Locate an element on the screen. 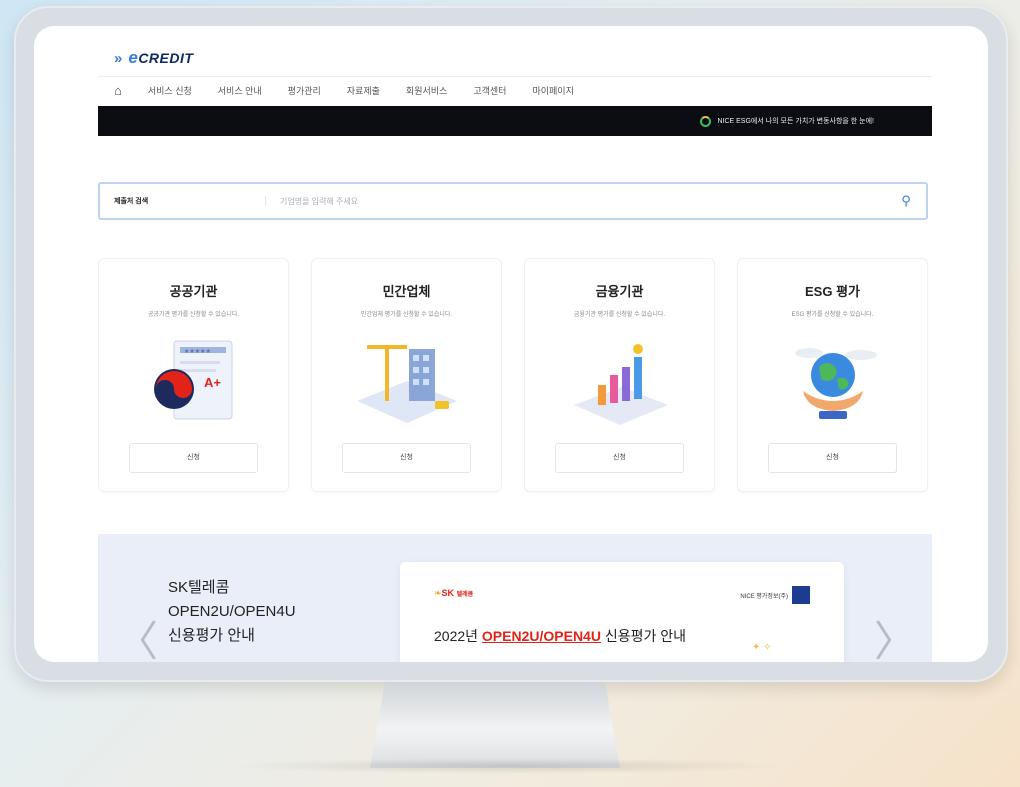 The height and width of the screenshot is (787, 1020). next-arrow-icon: 〉 is located at coordinates (895, 635).